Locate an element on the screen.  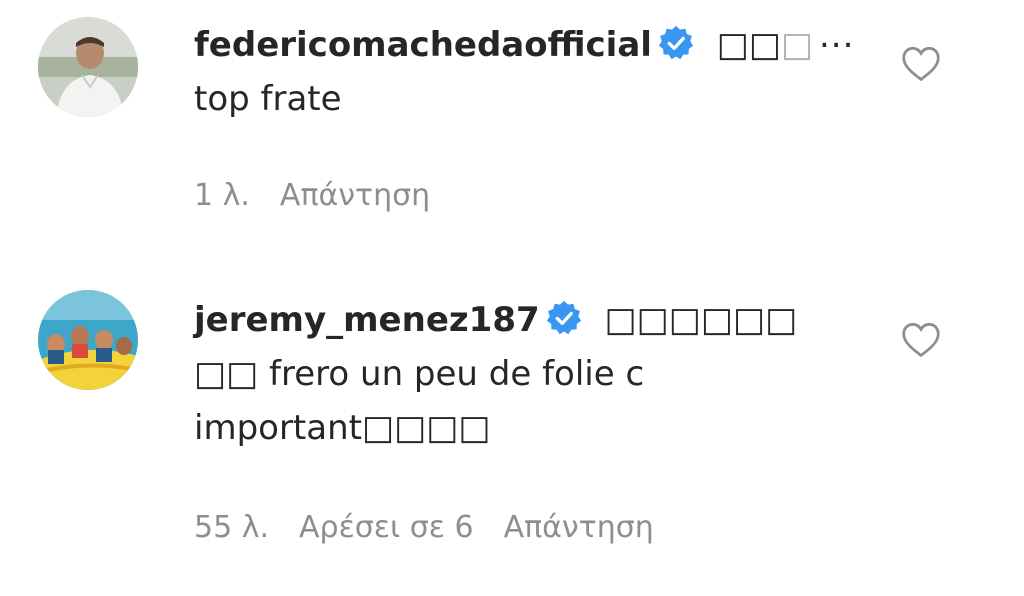
comment-time: 55 λ. is located at coordinates (231, 527).